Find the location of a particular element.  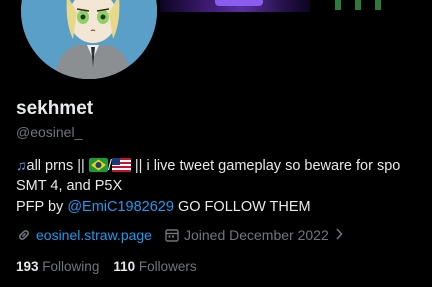

chevron-right-icon is located at coordinates (339, 235).